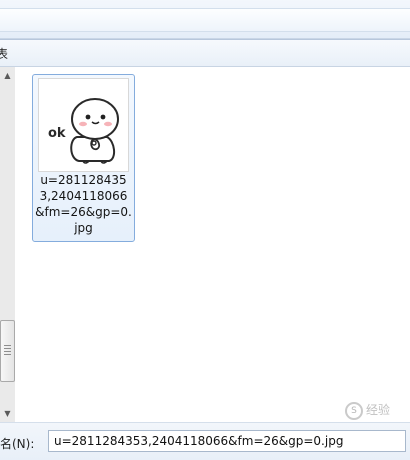 The width and height of the screenshot is (410, 460). Describe the element at coordinates (199, 441) in the screenshot. I see `filename-input-value: u=2811284353,2404118066&fm=26&gp=0.jpg` at that location.